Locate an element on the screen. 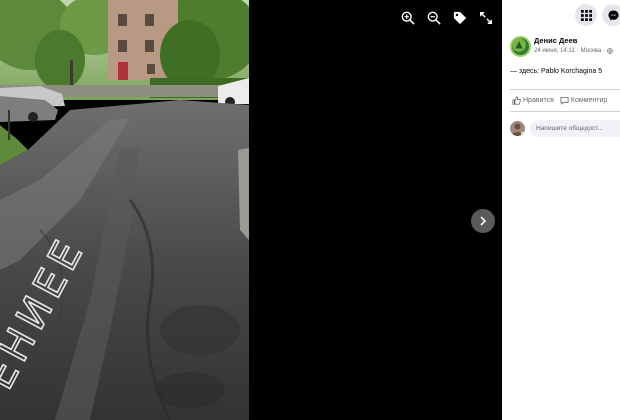  zoom-in-icon is located at coordinates (408, 18).